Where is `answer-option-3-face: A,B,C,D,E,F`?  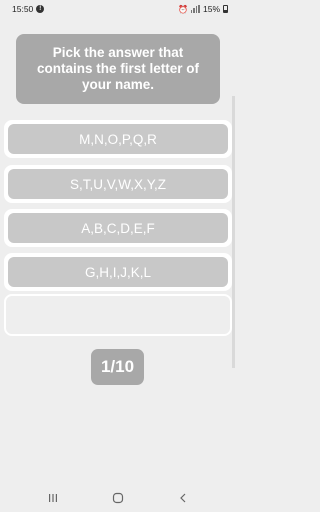
answer-option-3-face: A,B,C,D,E,F is located at coordinates (118, 228).